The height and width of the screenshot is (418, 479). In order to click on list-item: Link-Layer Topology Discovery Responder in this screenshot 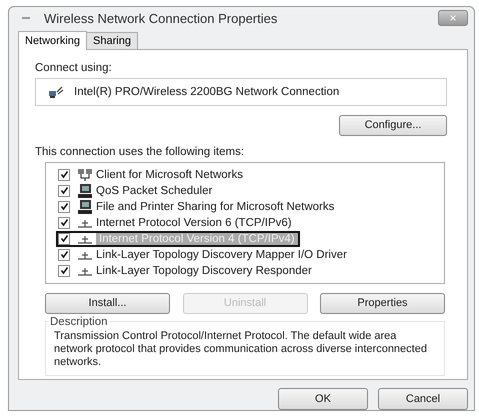, I will do `click(185, 270)`.